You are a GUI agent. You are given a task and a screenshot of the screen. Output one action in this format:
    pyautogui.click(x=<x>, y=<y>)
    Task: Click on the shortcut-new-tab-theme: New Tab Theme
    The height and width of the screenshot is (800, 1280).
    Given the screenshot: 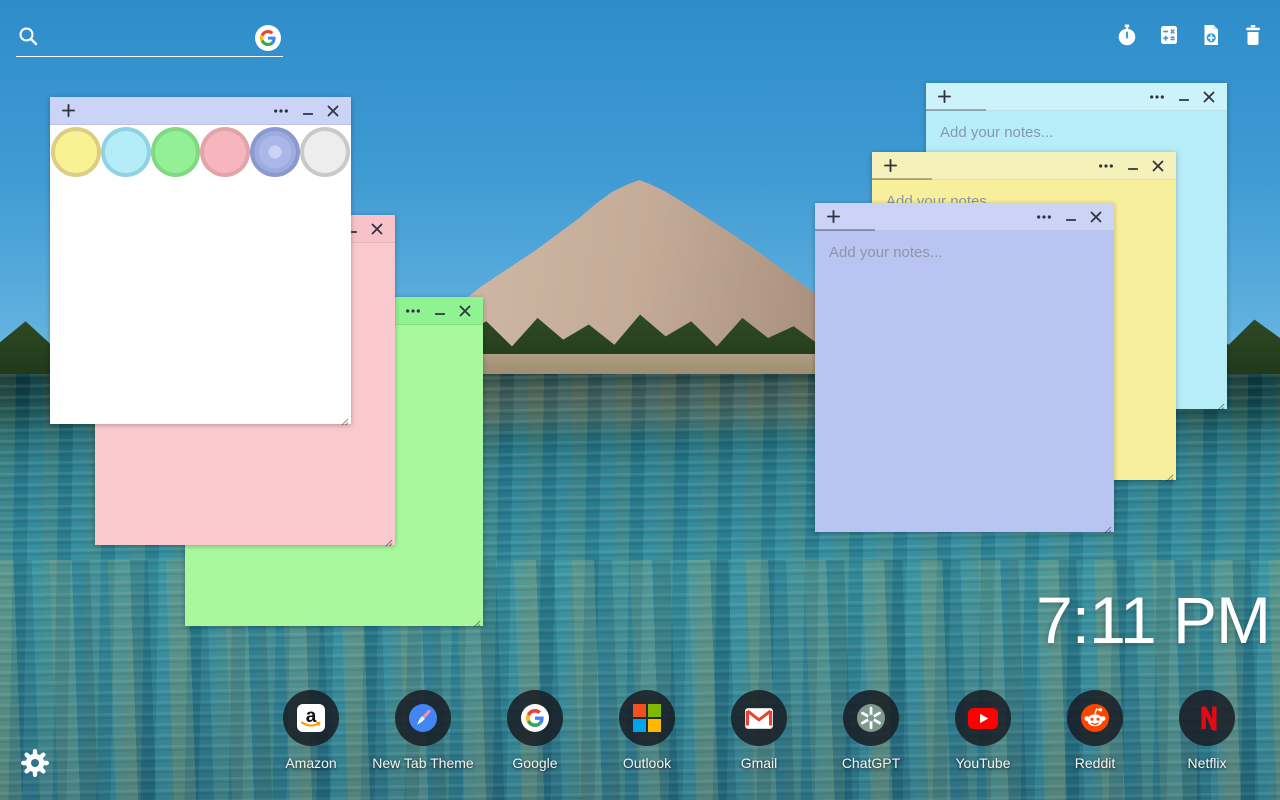 What is the action you would take?
    pyautogui.click(x=423, y=730)
    